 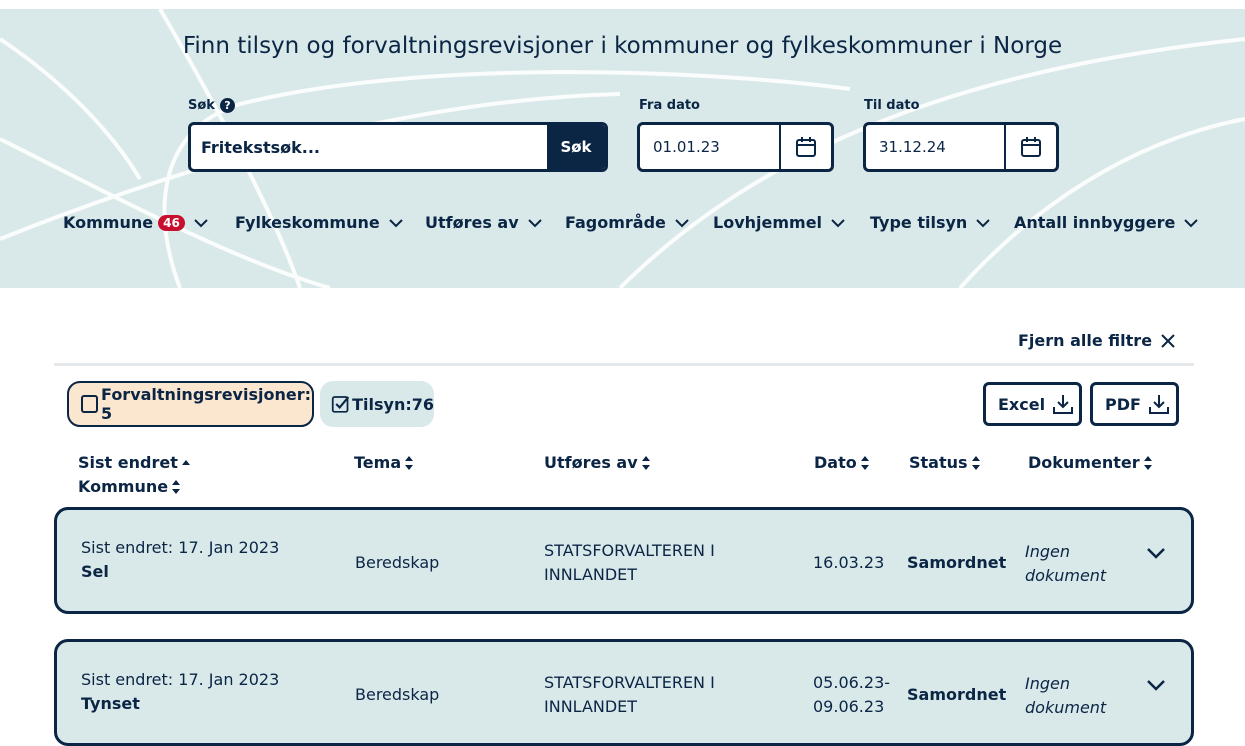 I want to click on help-icon: ?, so click(x=227, y=105).